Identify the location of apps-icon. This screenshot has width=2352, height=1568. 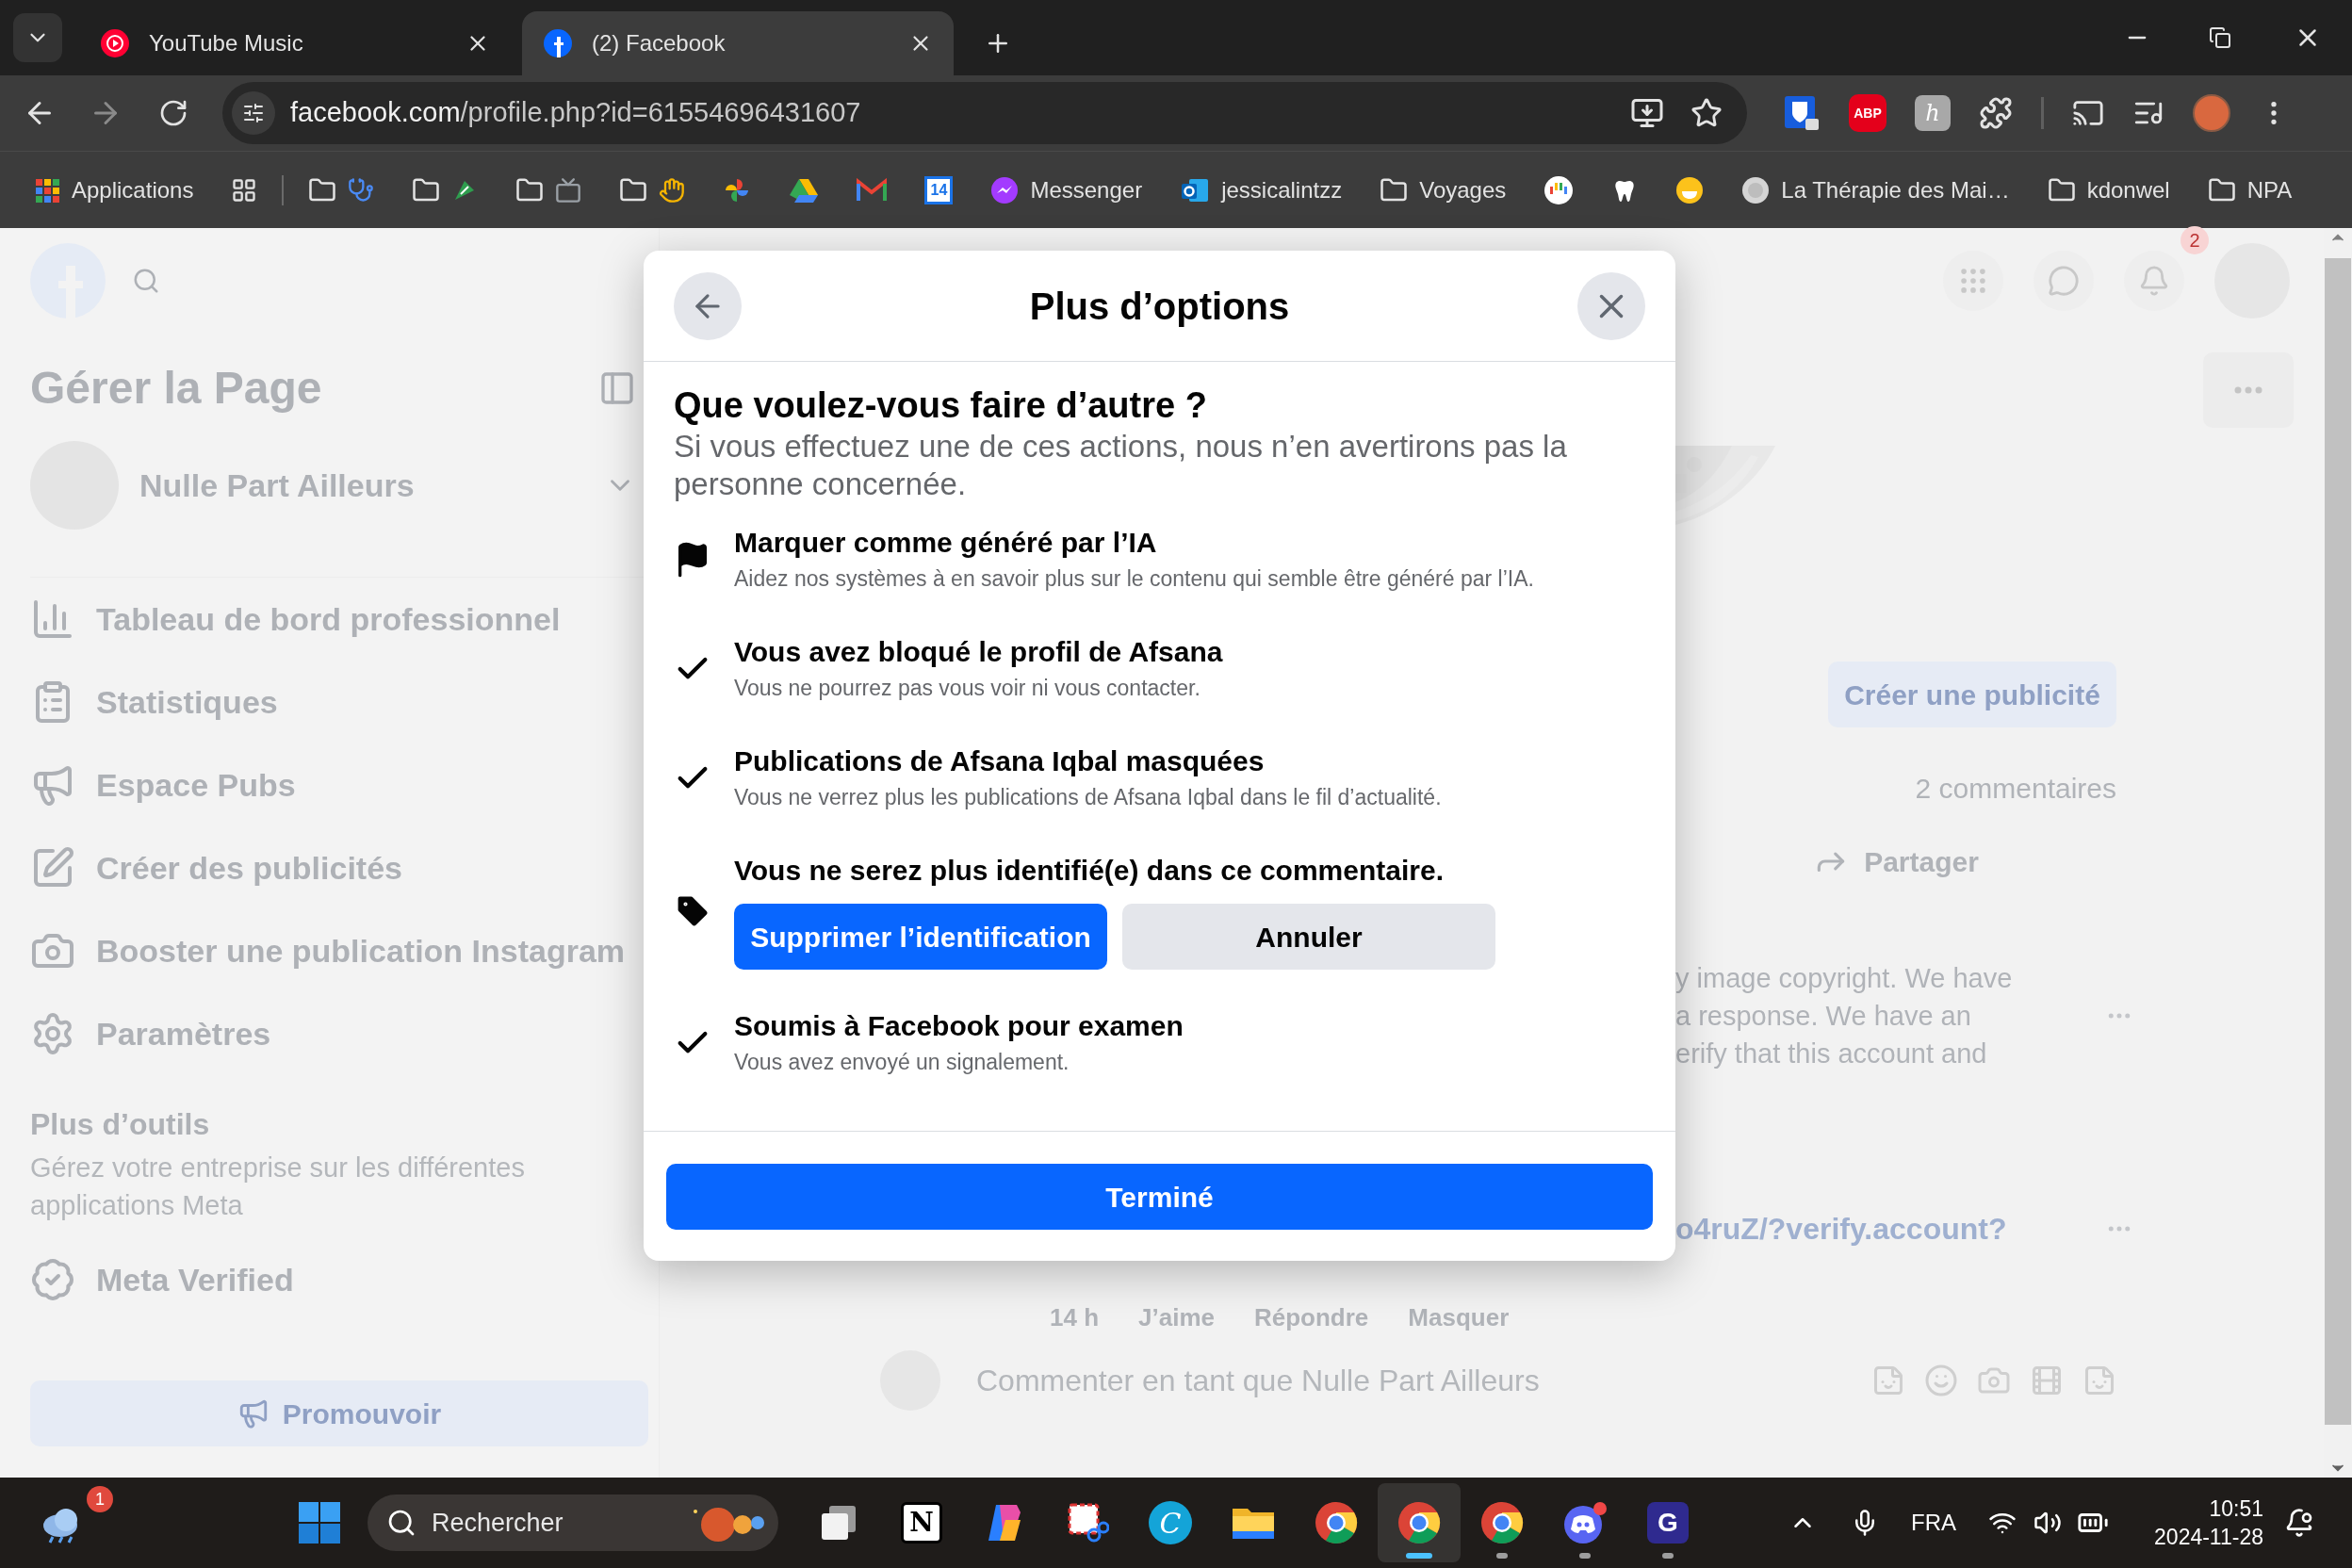
(47, 190).